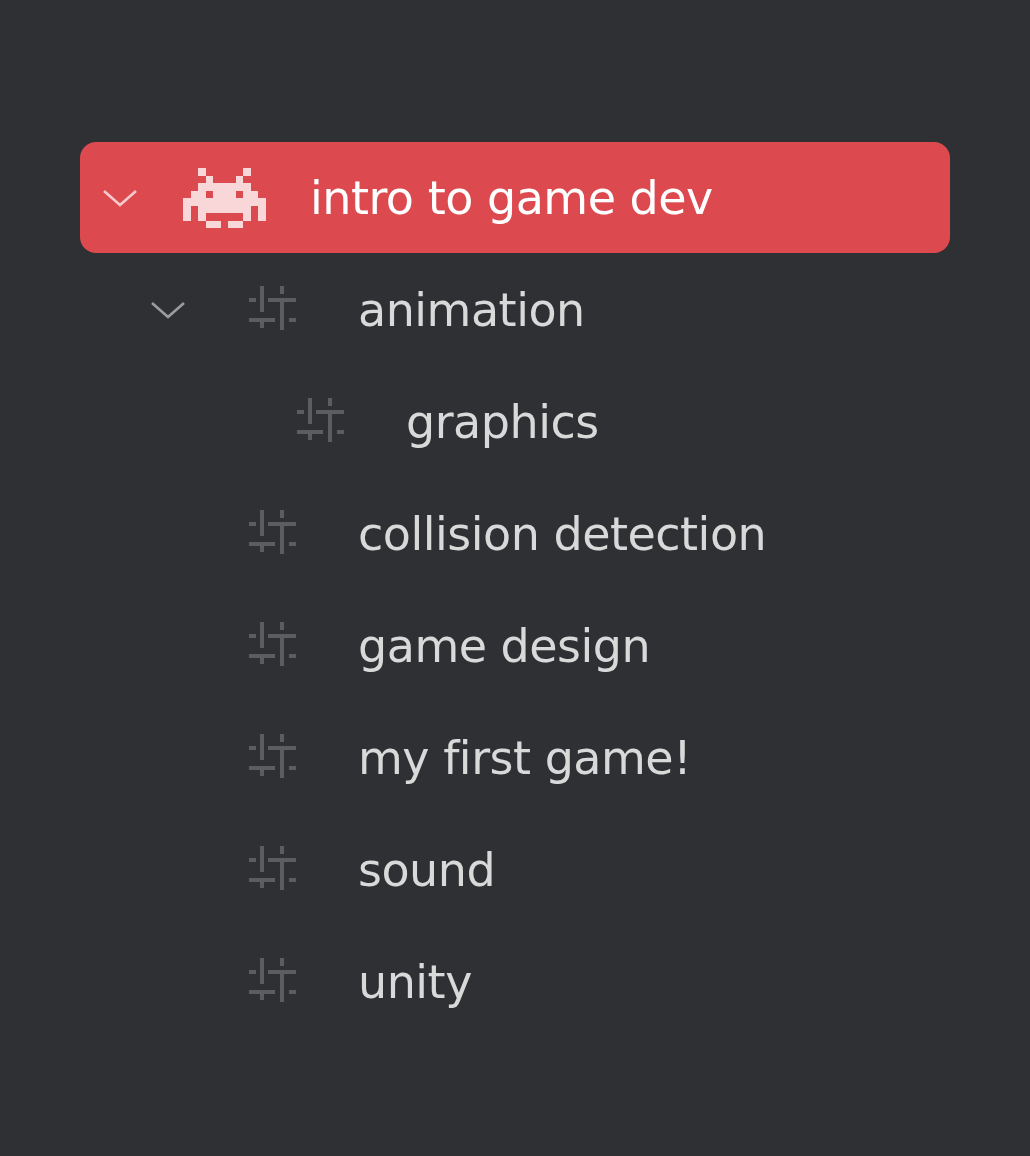 The height and width of the screenshot is (1156, 1030). Describe the element at coordinates (168, 310) in the screenshot. I see `chevron-down-icon` at that location.